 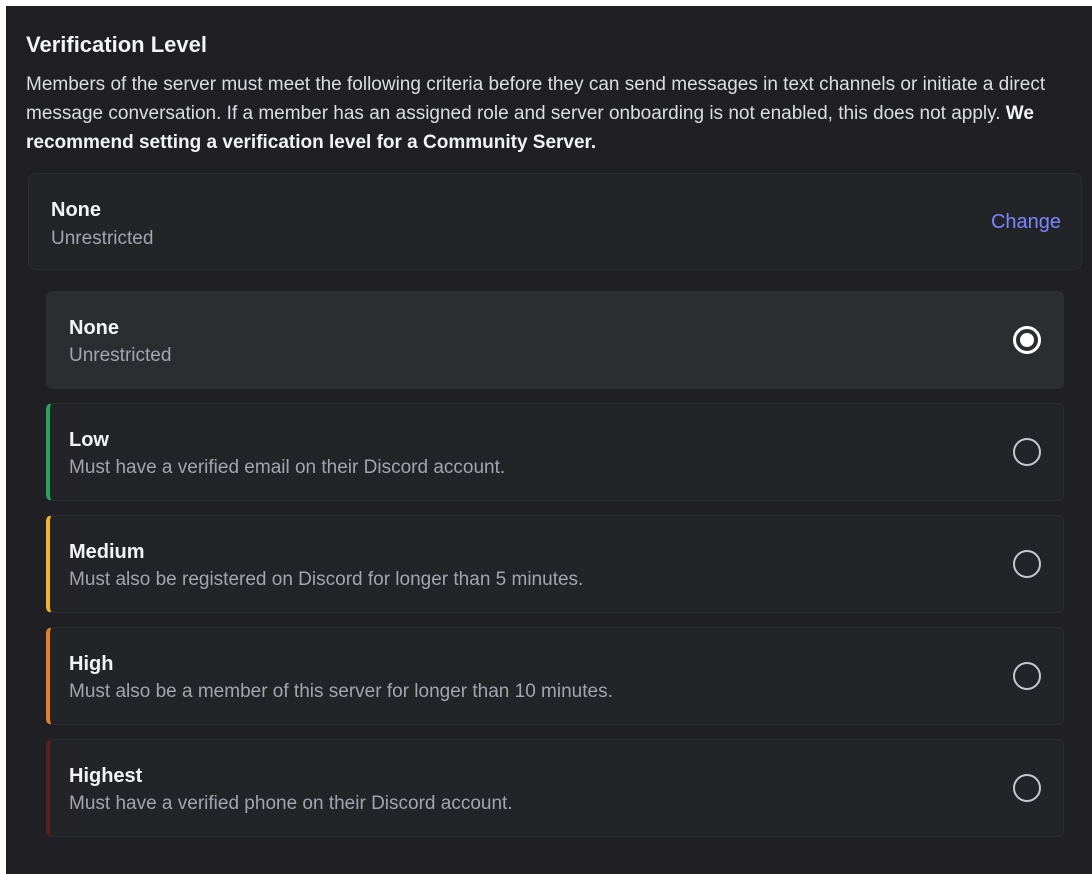 What do you see at coordinates (106, 776) in the screenshot?
I see `option-label: Highest` at bounding box center [106, 776].